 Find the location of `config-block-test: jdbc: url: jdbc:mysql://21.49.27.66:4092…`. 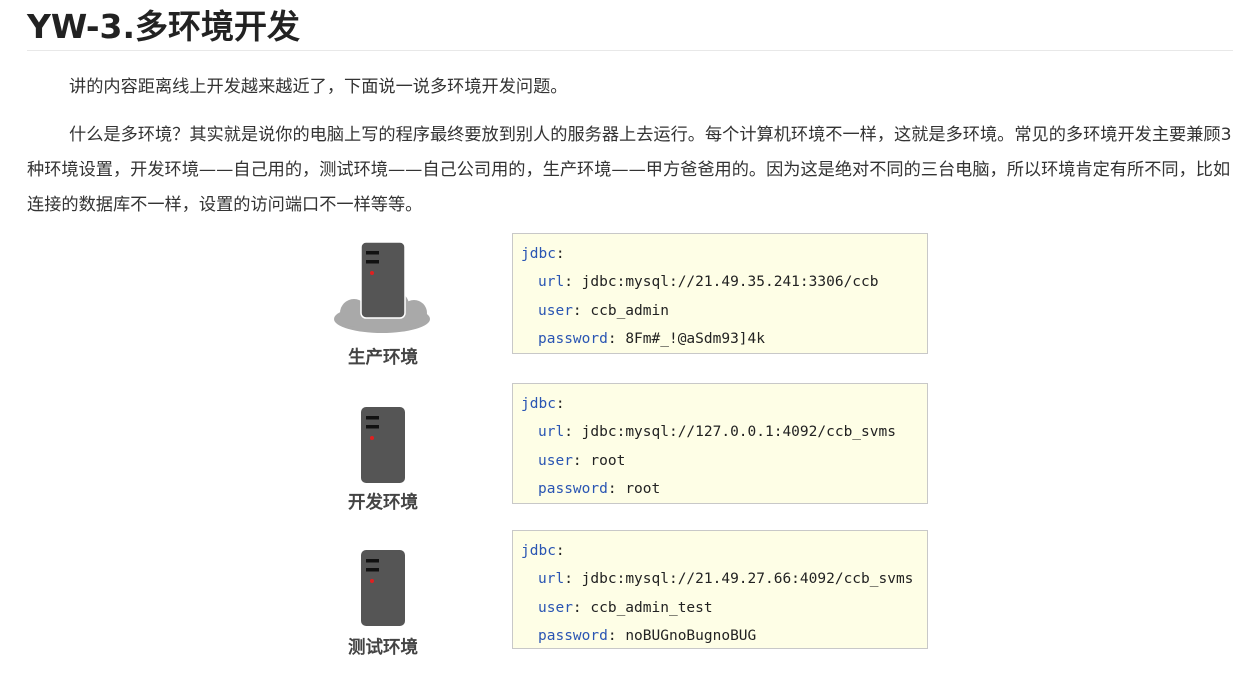

config-block-test: jdbc: url: jdbc:mysql://21.49.27.66:4092… is located at coordinates (720, 589).